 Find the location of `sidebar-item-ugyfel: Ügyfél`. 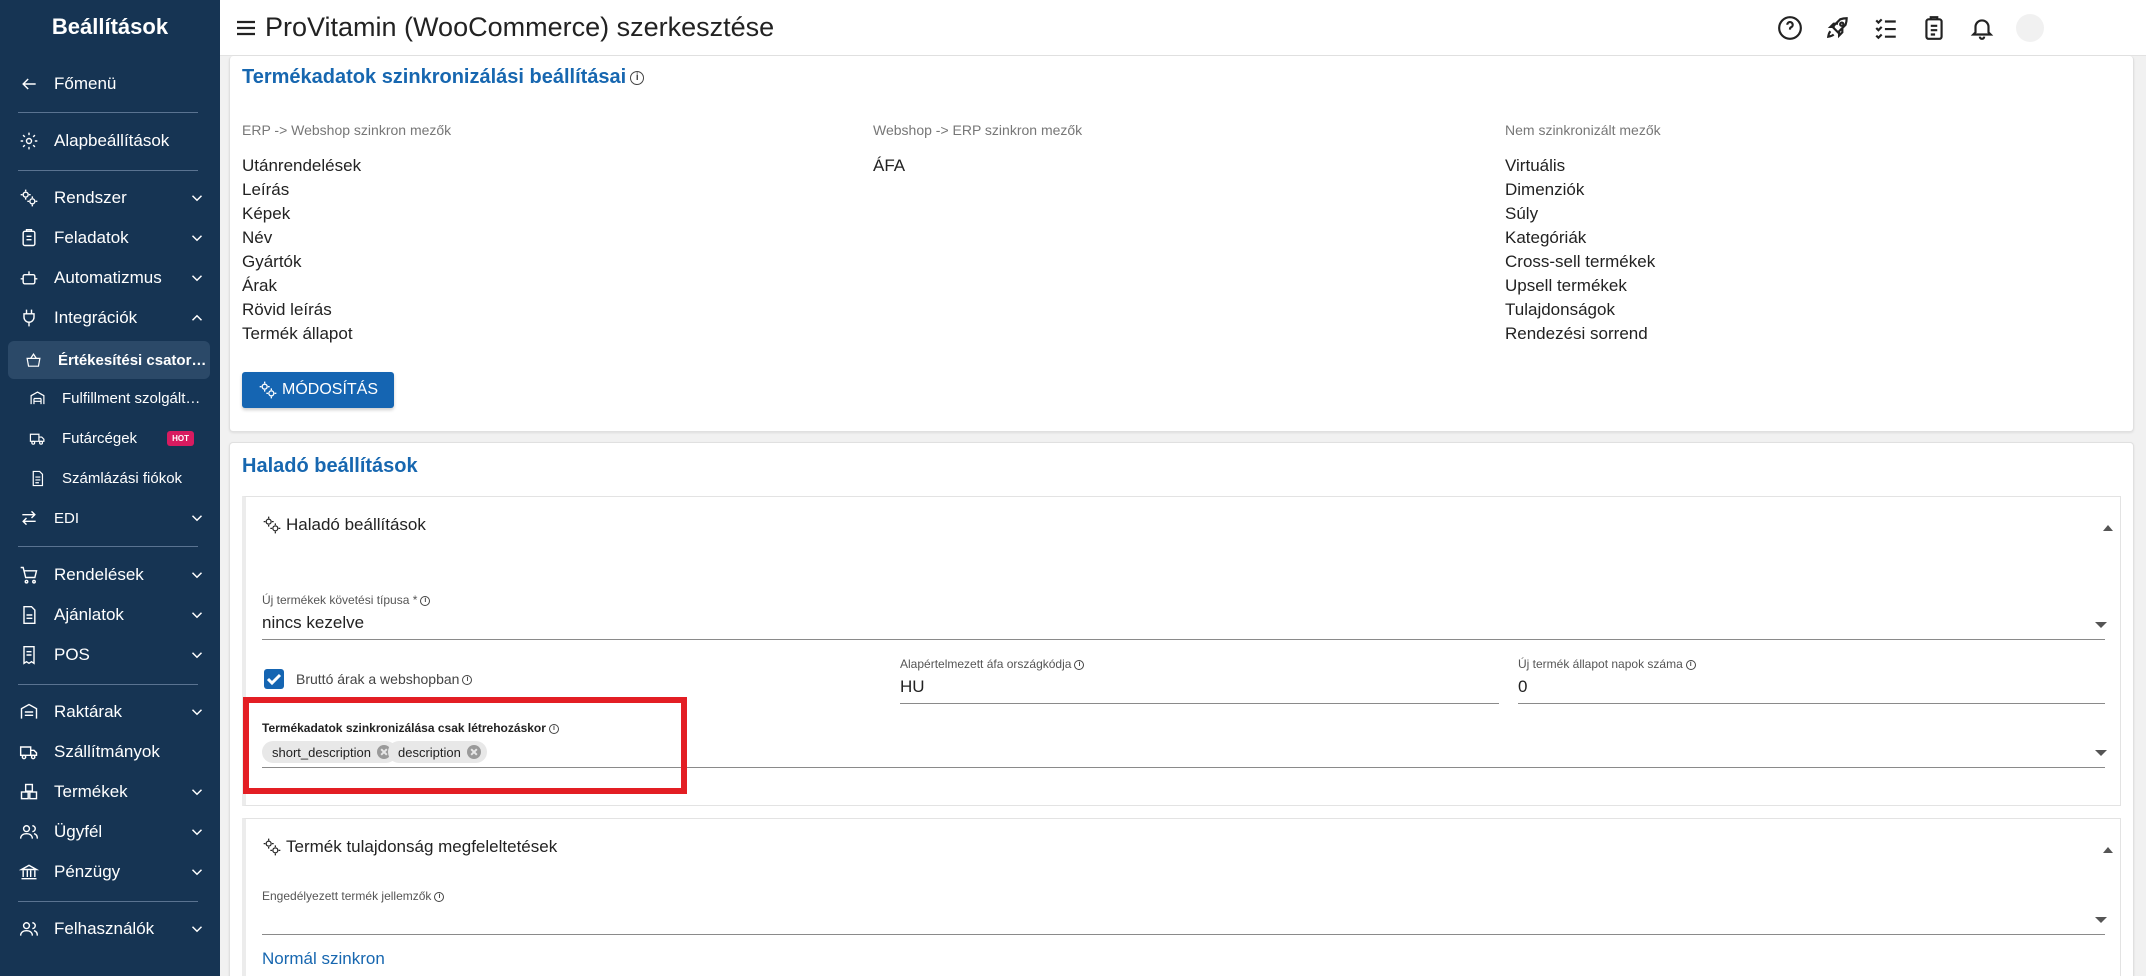

sidebar-item-ugyfel: Ügyfél is located at coordinates (110, 832).